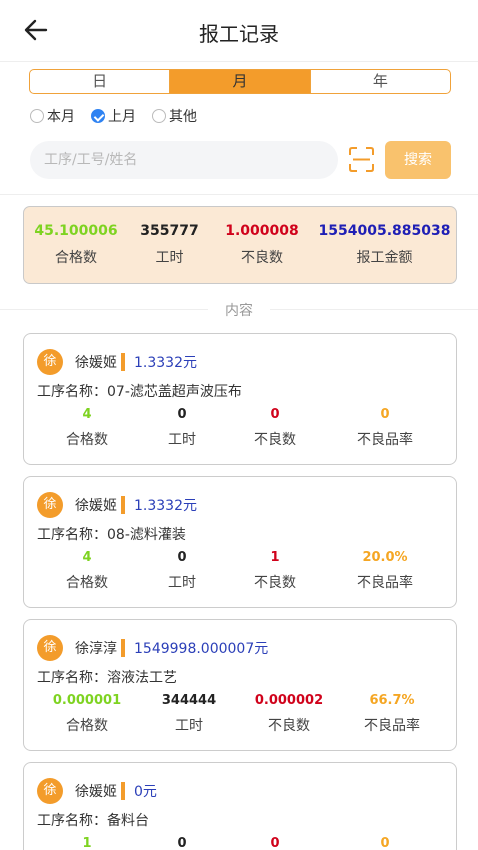 This screenshot has width=478, height=850. What do you see at coordinates (184, 160) in the screenshot?
I see `search-input` at bounding box center [184, 160].